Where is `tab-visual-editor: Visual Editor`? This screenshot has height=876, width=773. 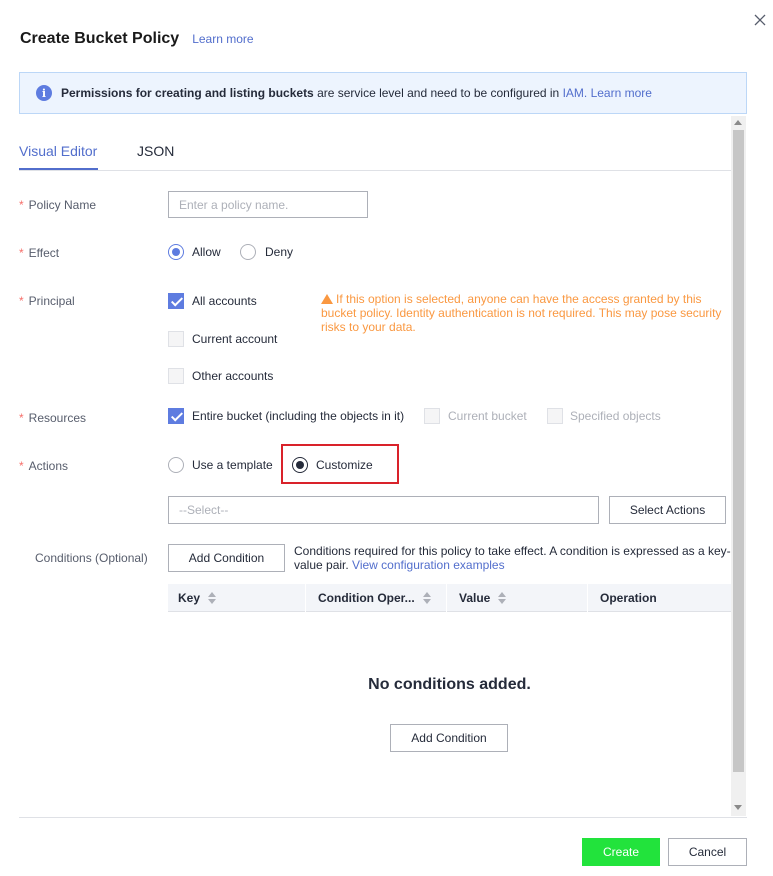
tab-visual-editor: Visual Editor is located at coordinates (58, 151).